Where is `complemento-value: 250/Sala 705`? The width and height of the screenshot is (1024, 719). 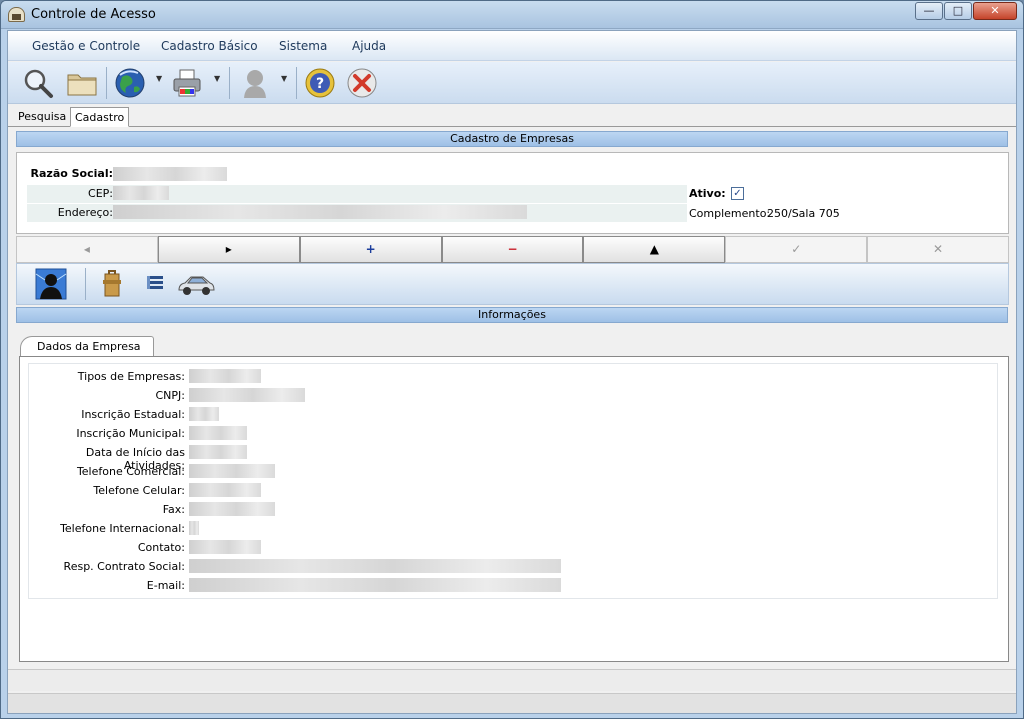
complemento-value: 250/Sala 705 is located at coordinates (803, 213).